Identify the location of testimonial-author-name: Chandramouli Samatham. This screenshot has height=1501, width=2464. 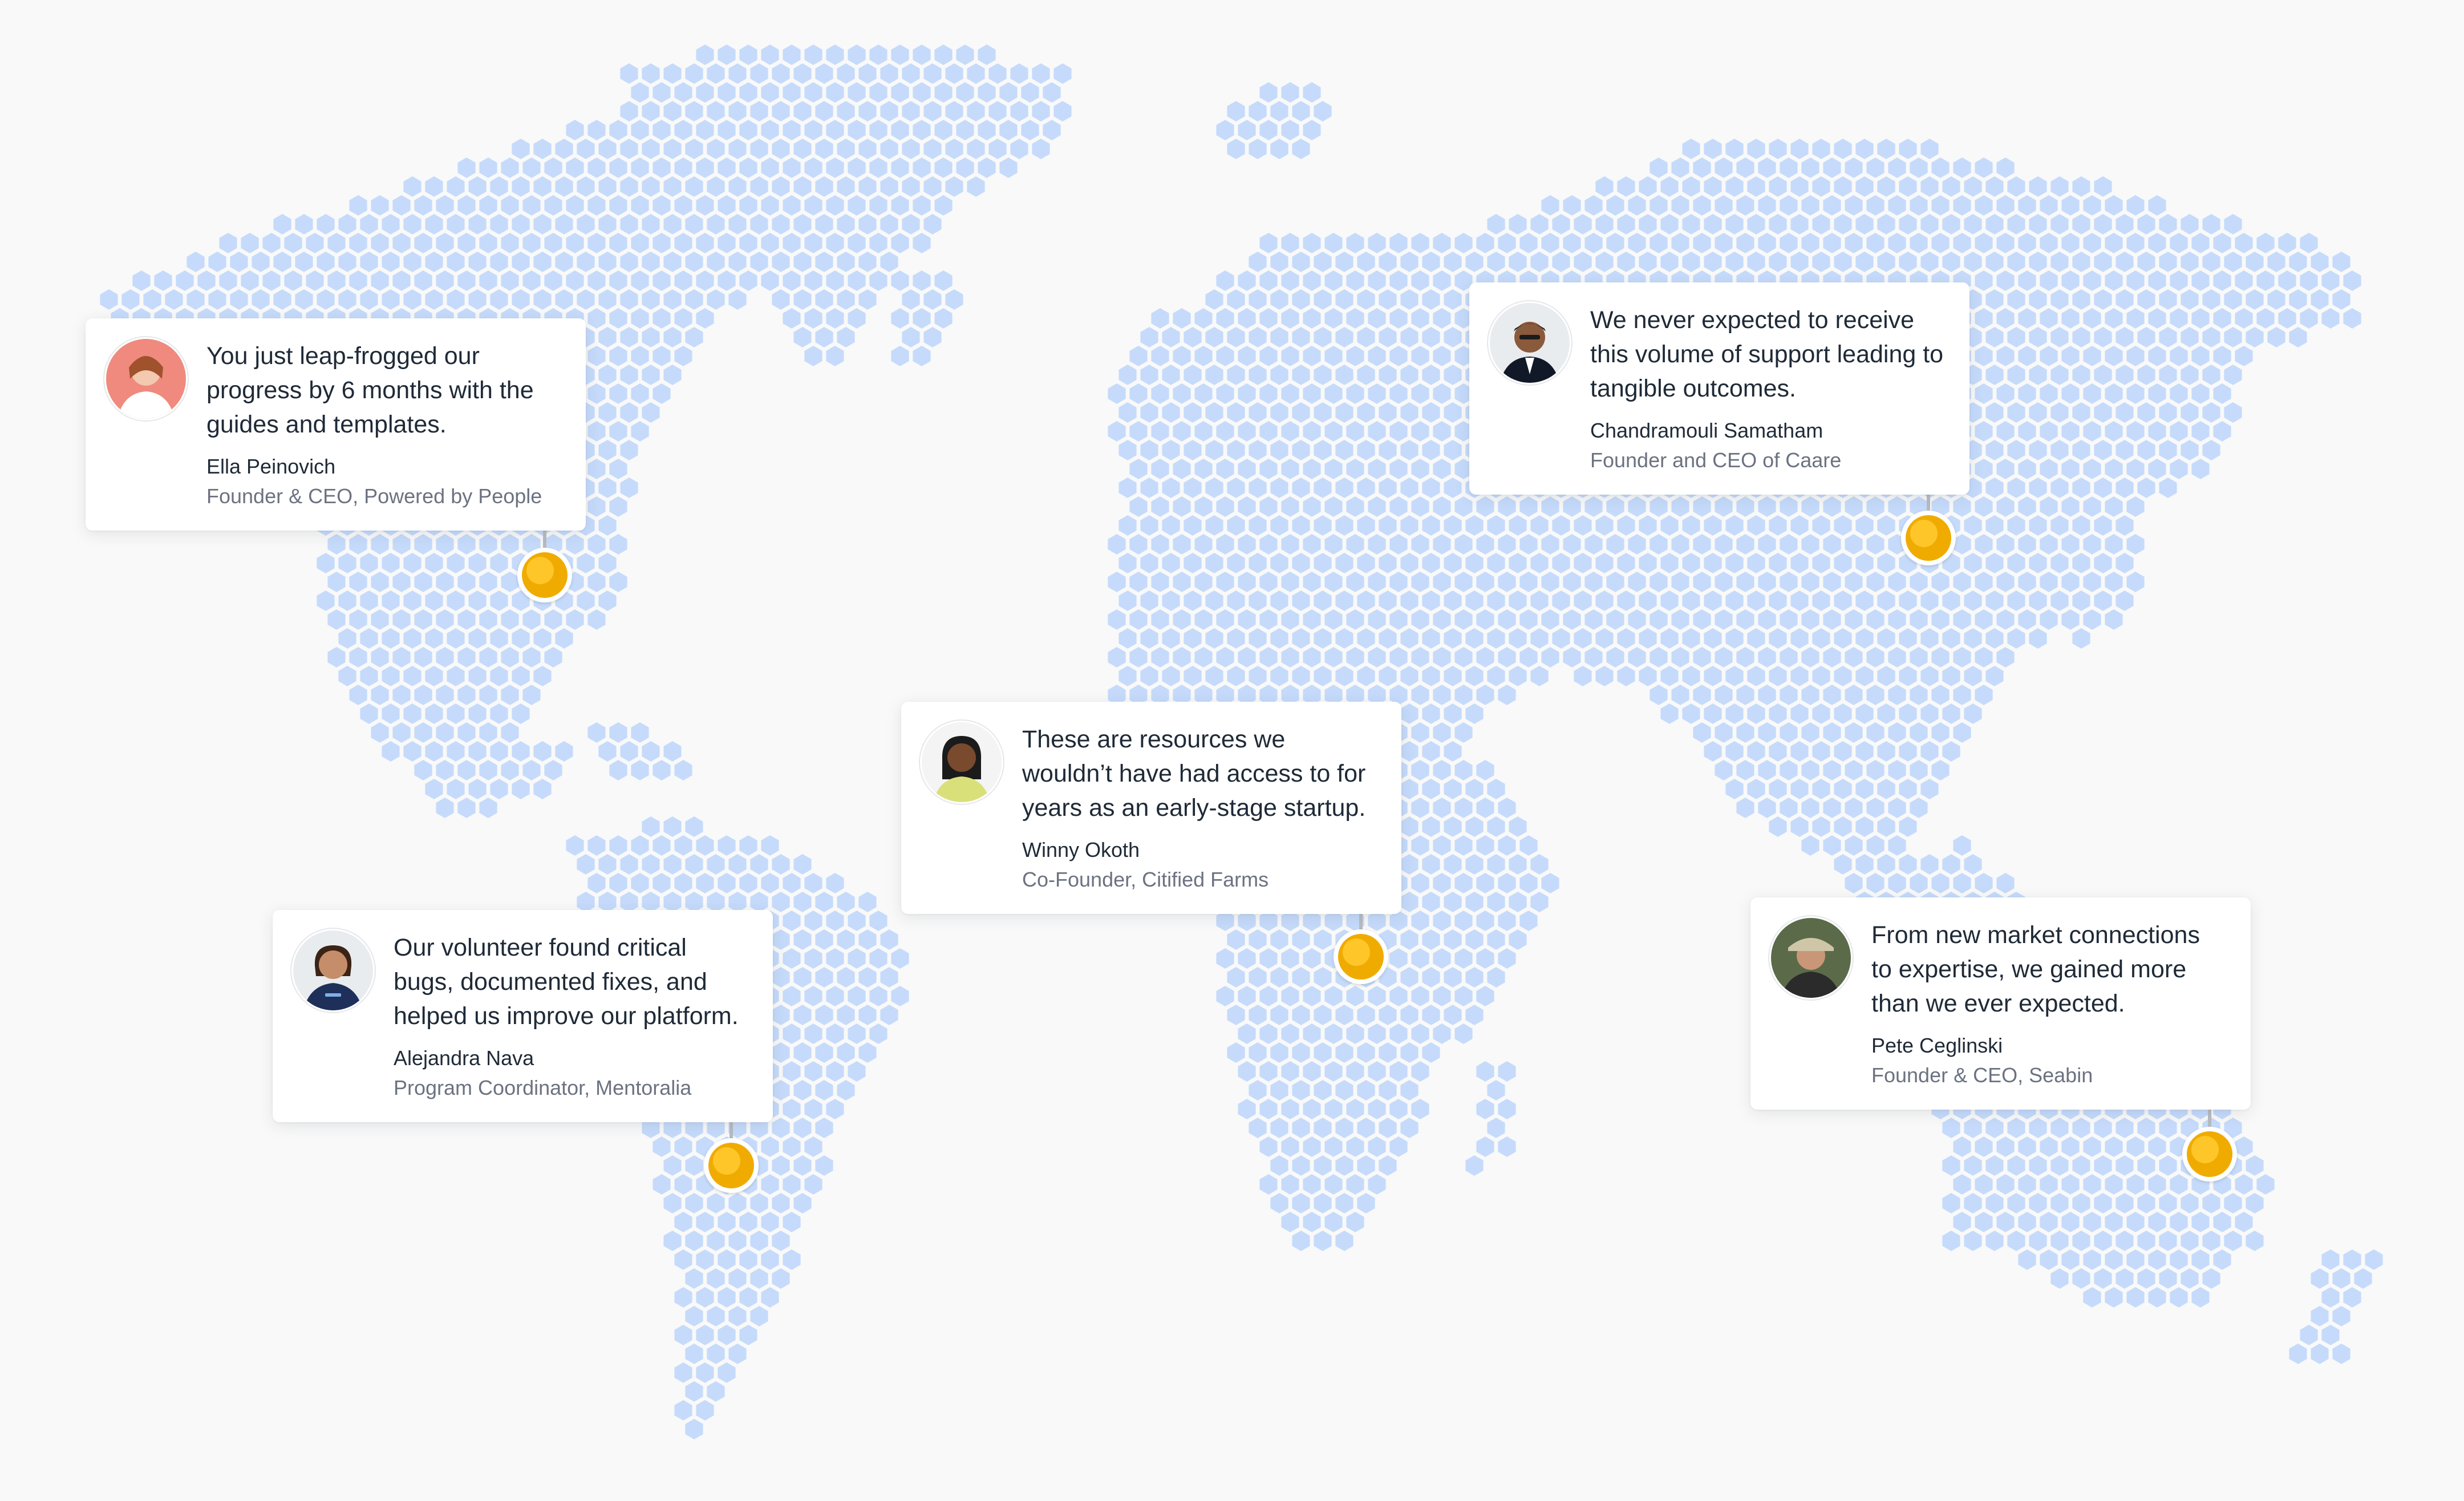
(1706, 430).